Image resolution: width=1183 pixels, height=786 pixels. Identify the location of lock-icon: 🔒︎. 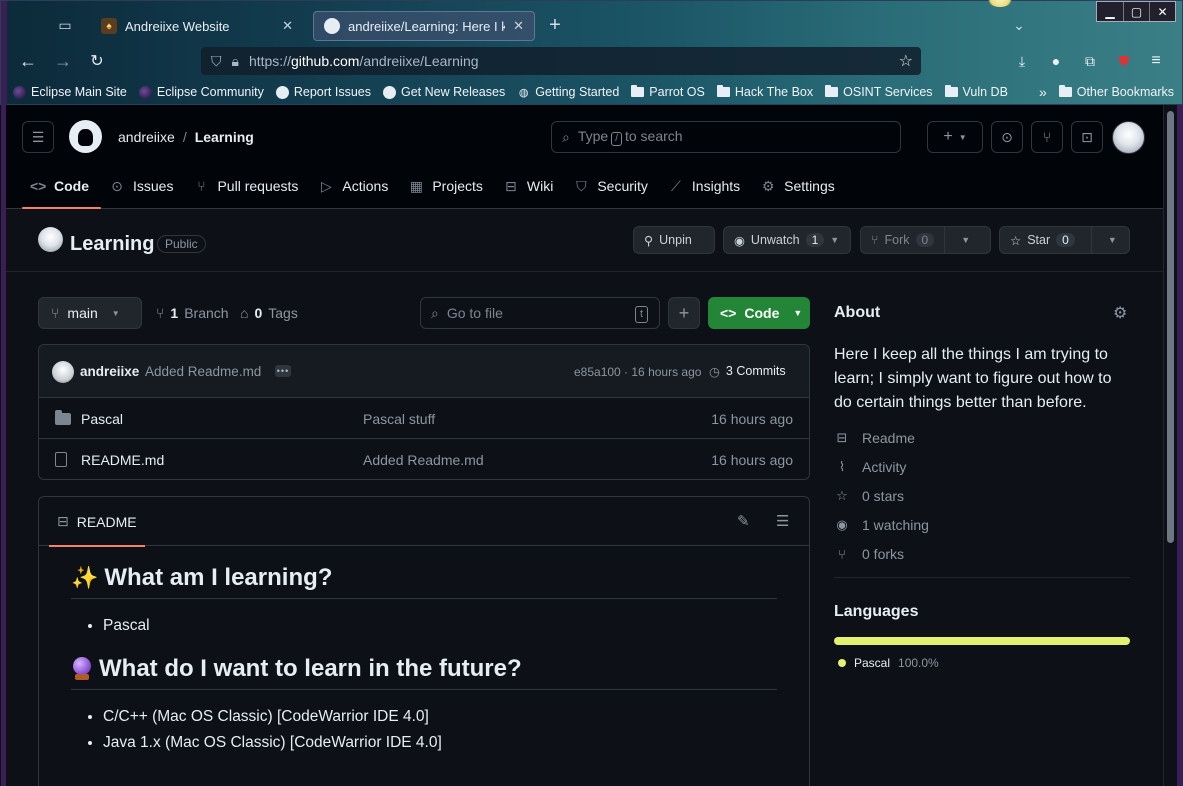
(235, 61).